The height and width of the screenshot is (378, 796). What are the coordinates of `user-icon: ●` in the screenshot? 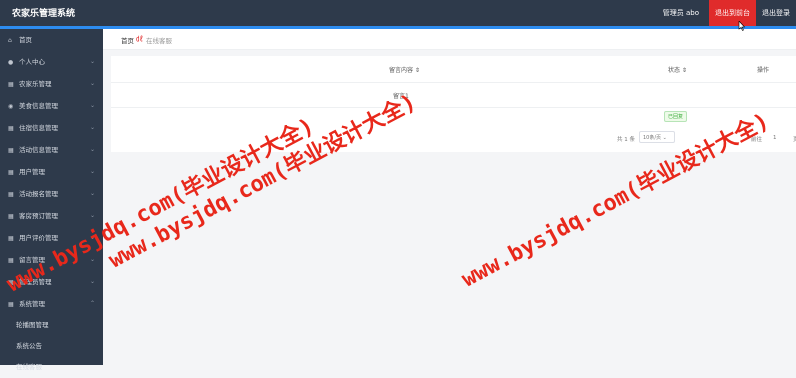 It's located at (11, 62).